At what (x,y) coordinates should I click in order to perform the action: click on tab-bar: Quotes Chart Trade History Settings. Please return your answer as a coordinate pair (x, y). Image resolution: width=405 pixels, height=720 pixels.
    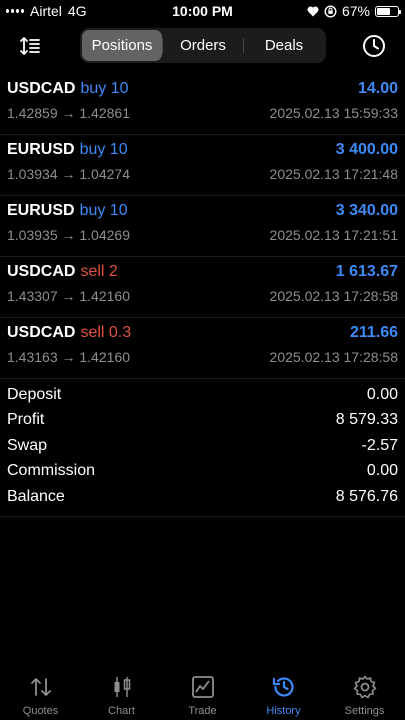
    Looking at the image, I should click on (202, 693).